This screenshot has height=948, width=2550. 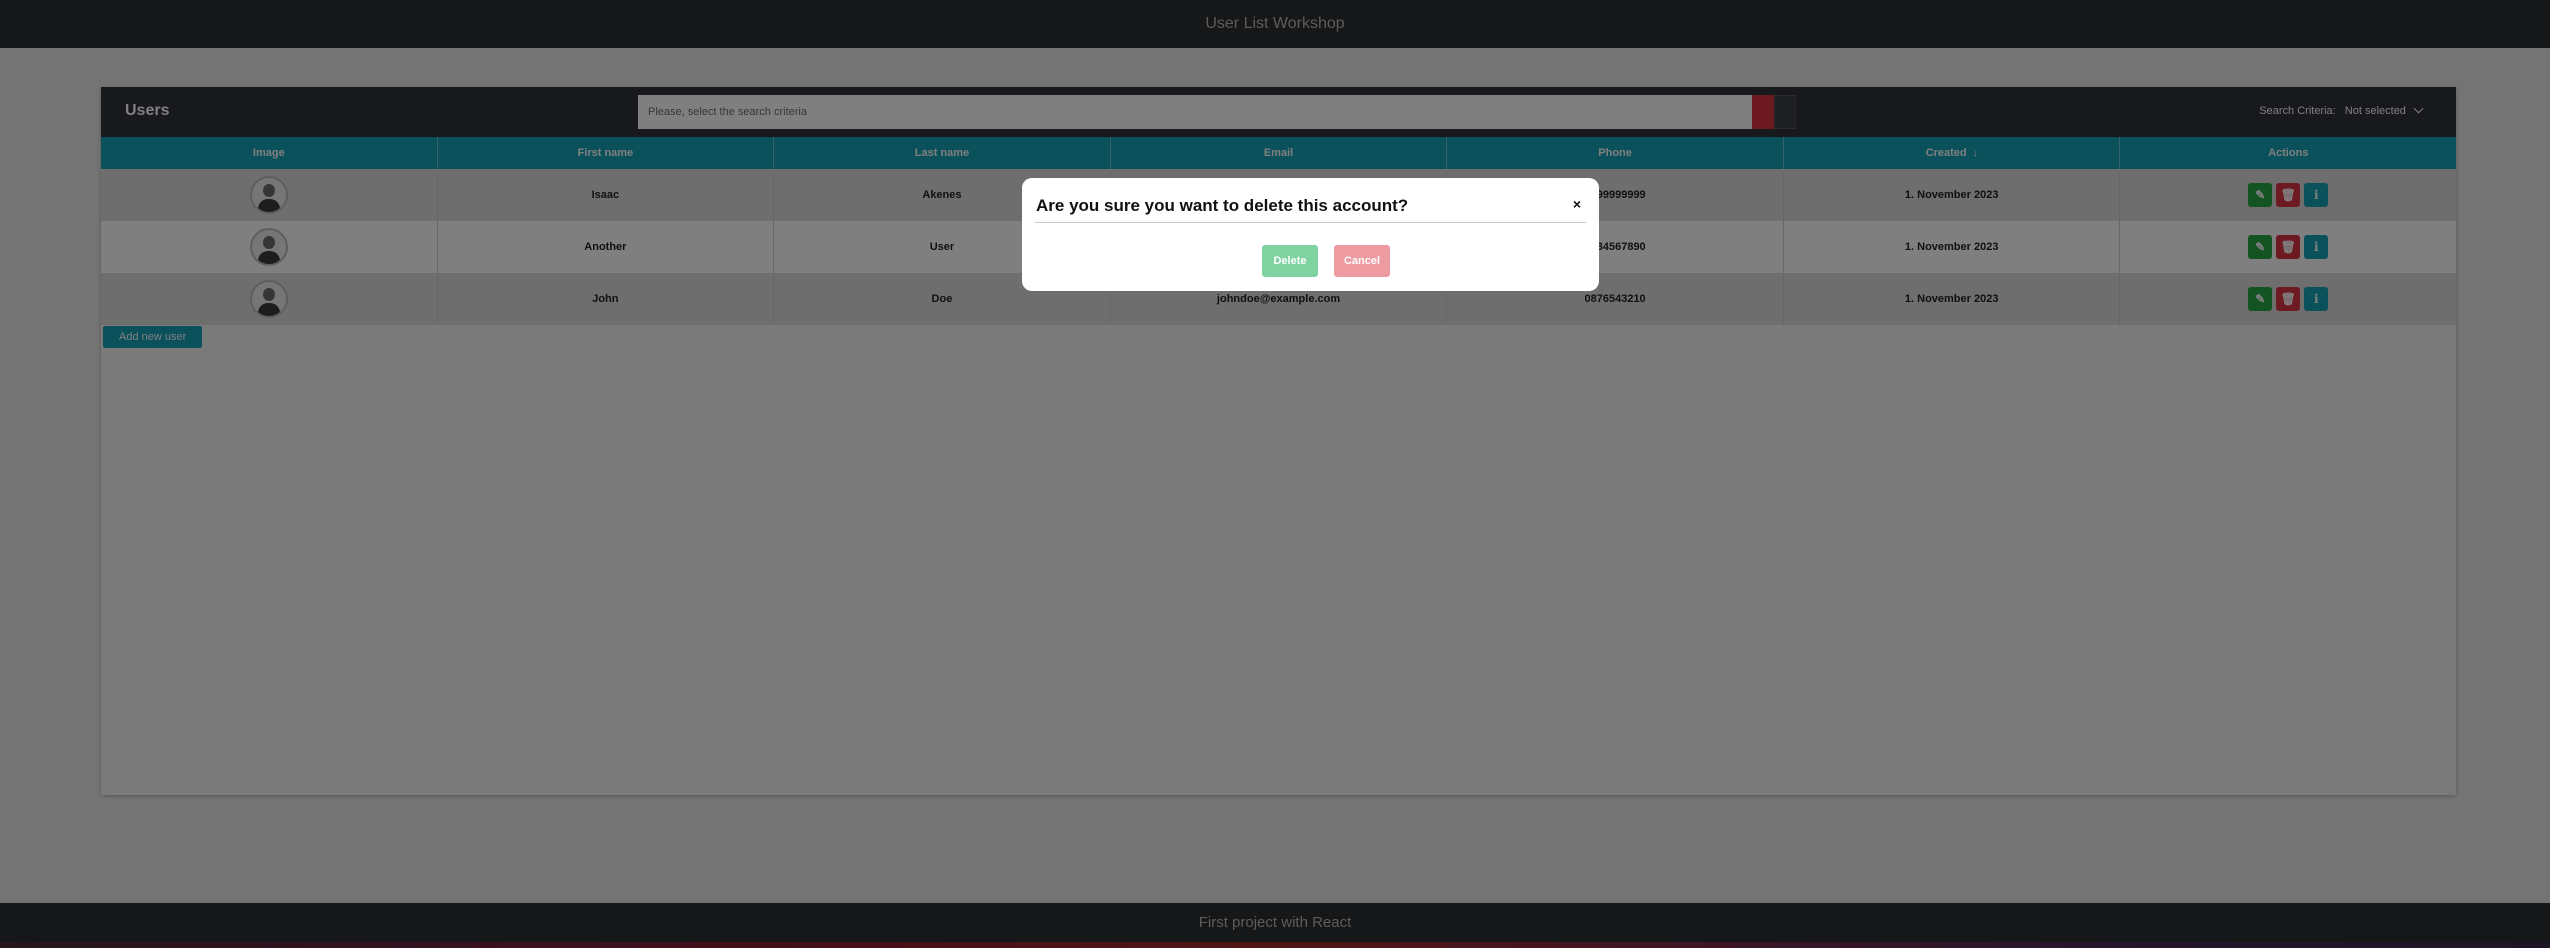 I want to click on modal-divider, so click(x=1310, y=222).